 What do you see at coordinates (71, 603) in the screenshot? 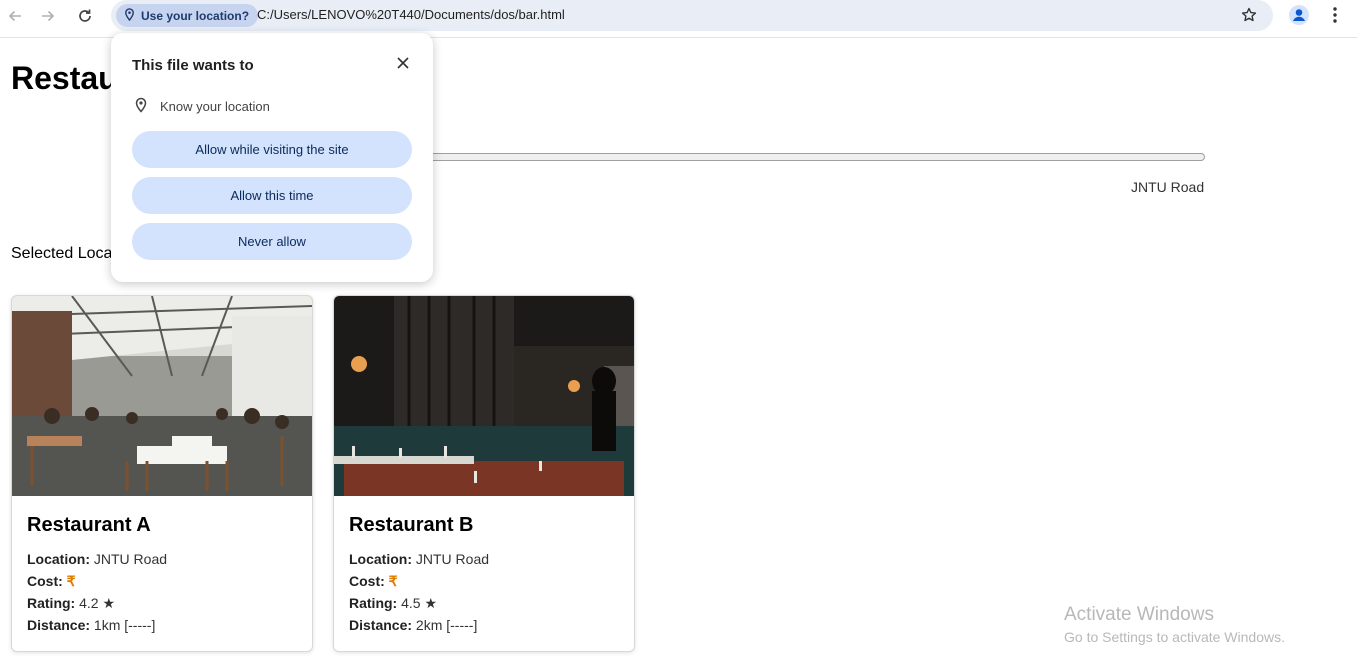
I see `rating-row: Rating: 4.2 ★` at bounding box center [71, 603].